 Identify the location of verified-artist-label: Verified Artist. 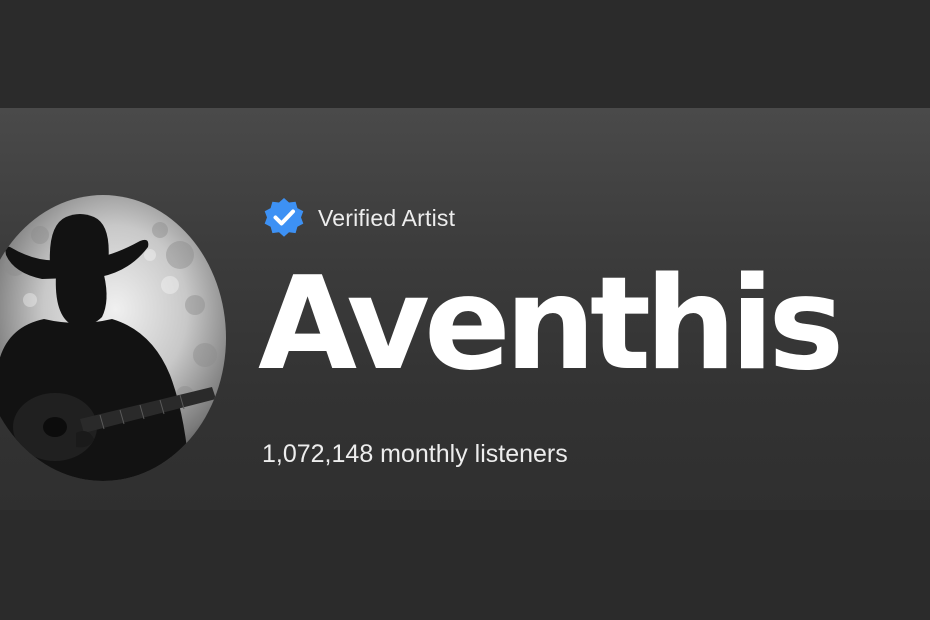
(387, 217).